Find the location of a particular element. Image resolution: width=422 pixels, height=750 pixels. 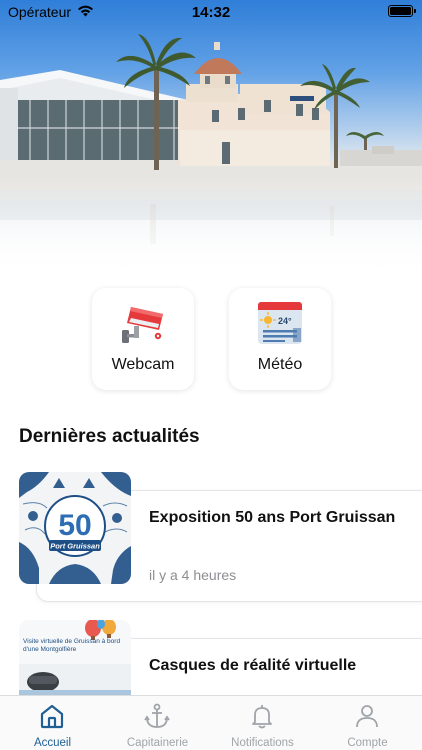

clock: 14:32 is located at coordinates (211, 12).